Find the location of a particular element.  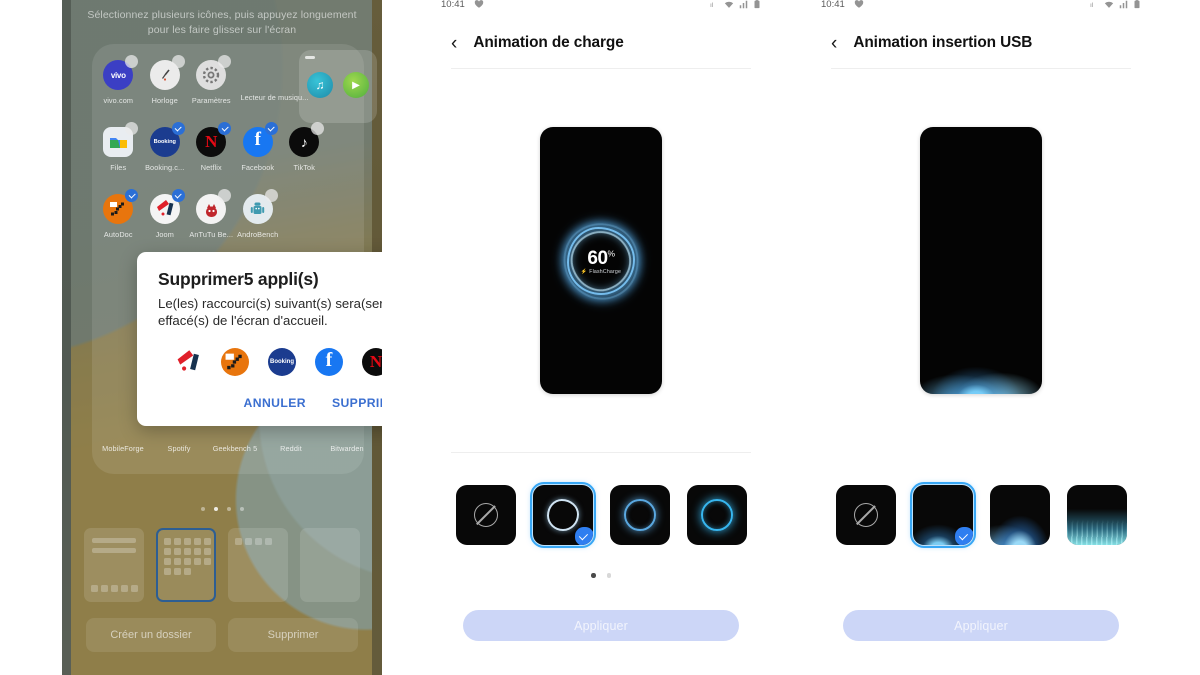

animation-flame-thumb is located at coordinates (1096, 515).